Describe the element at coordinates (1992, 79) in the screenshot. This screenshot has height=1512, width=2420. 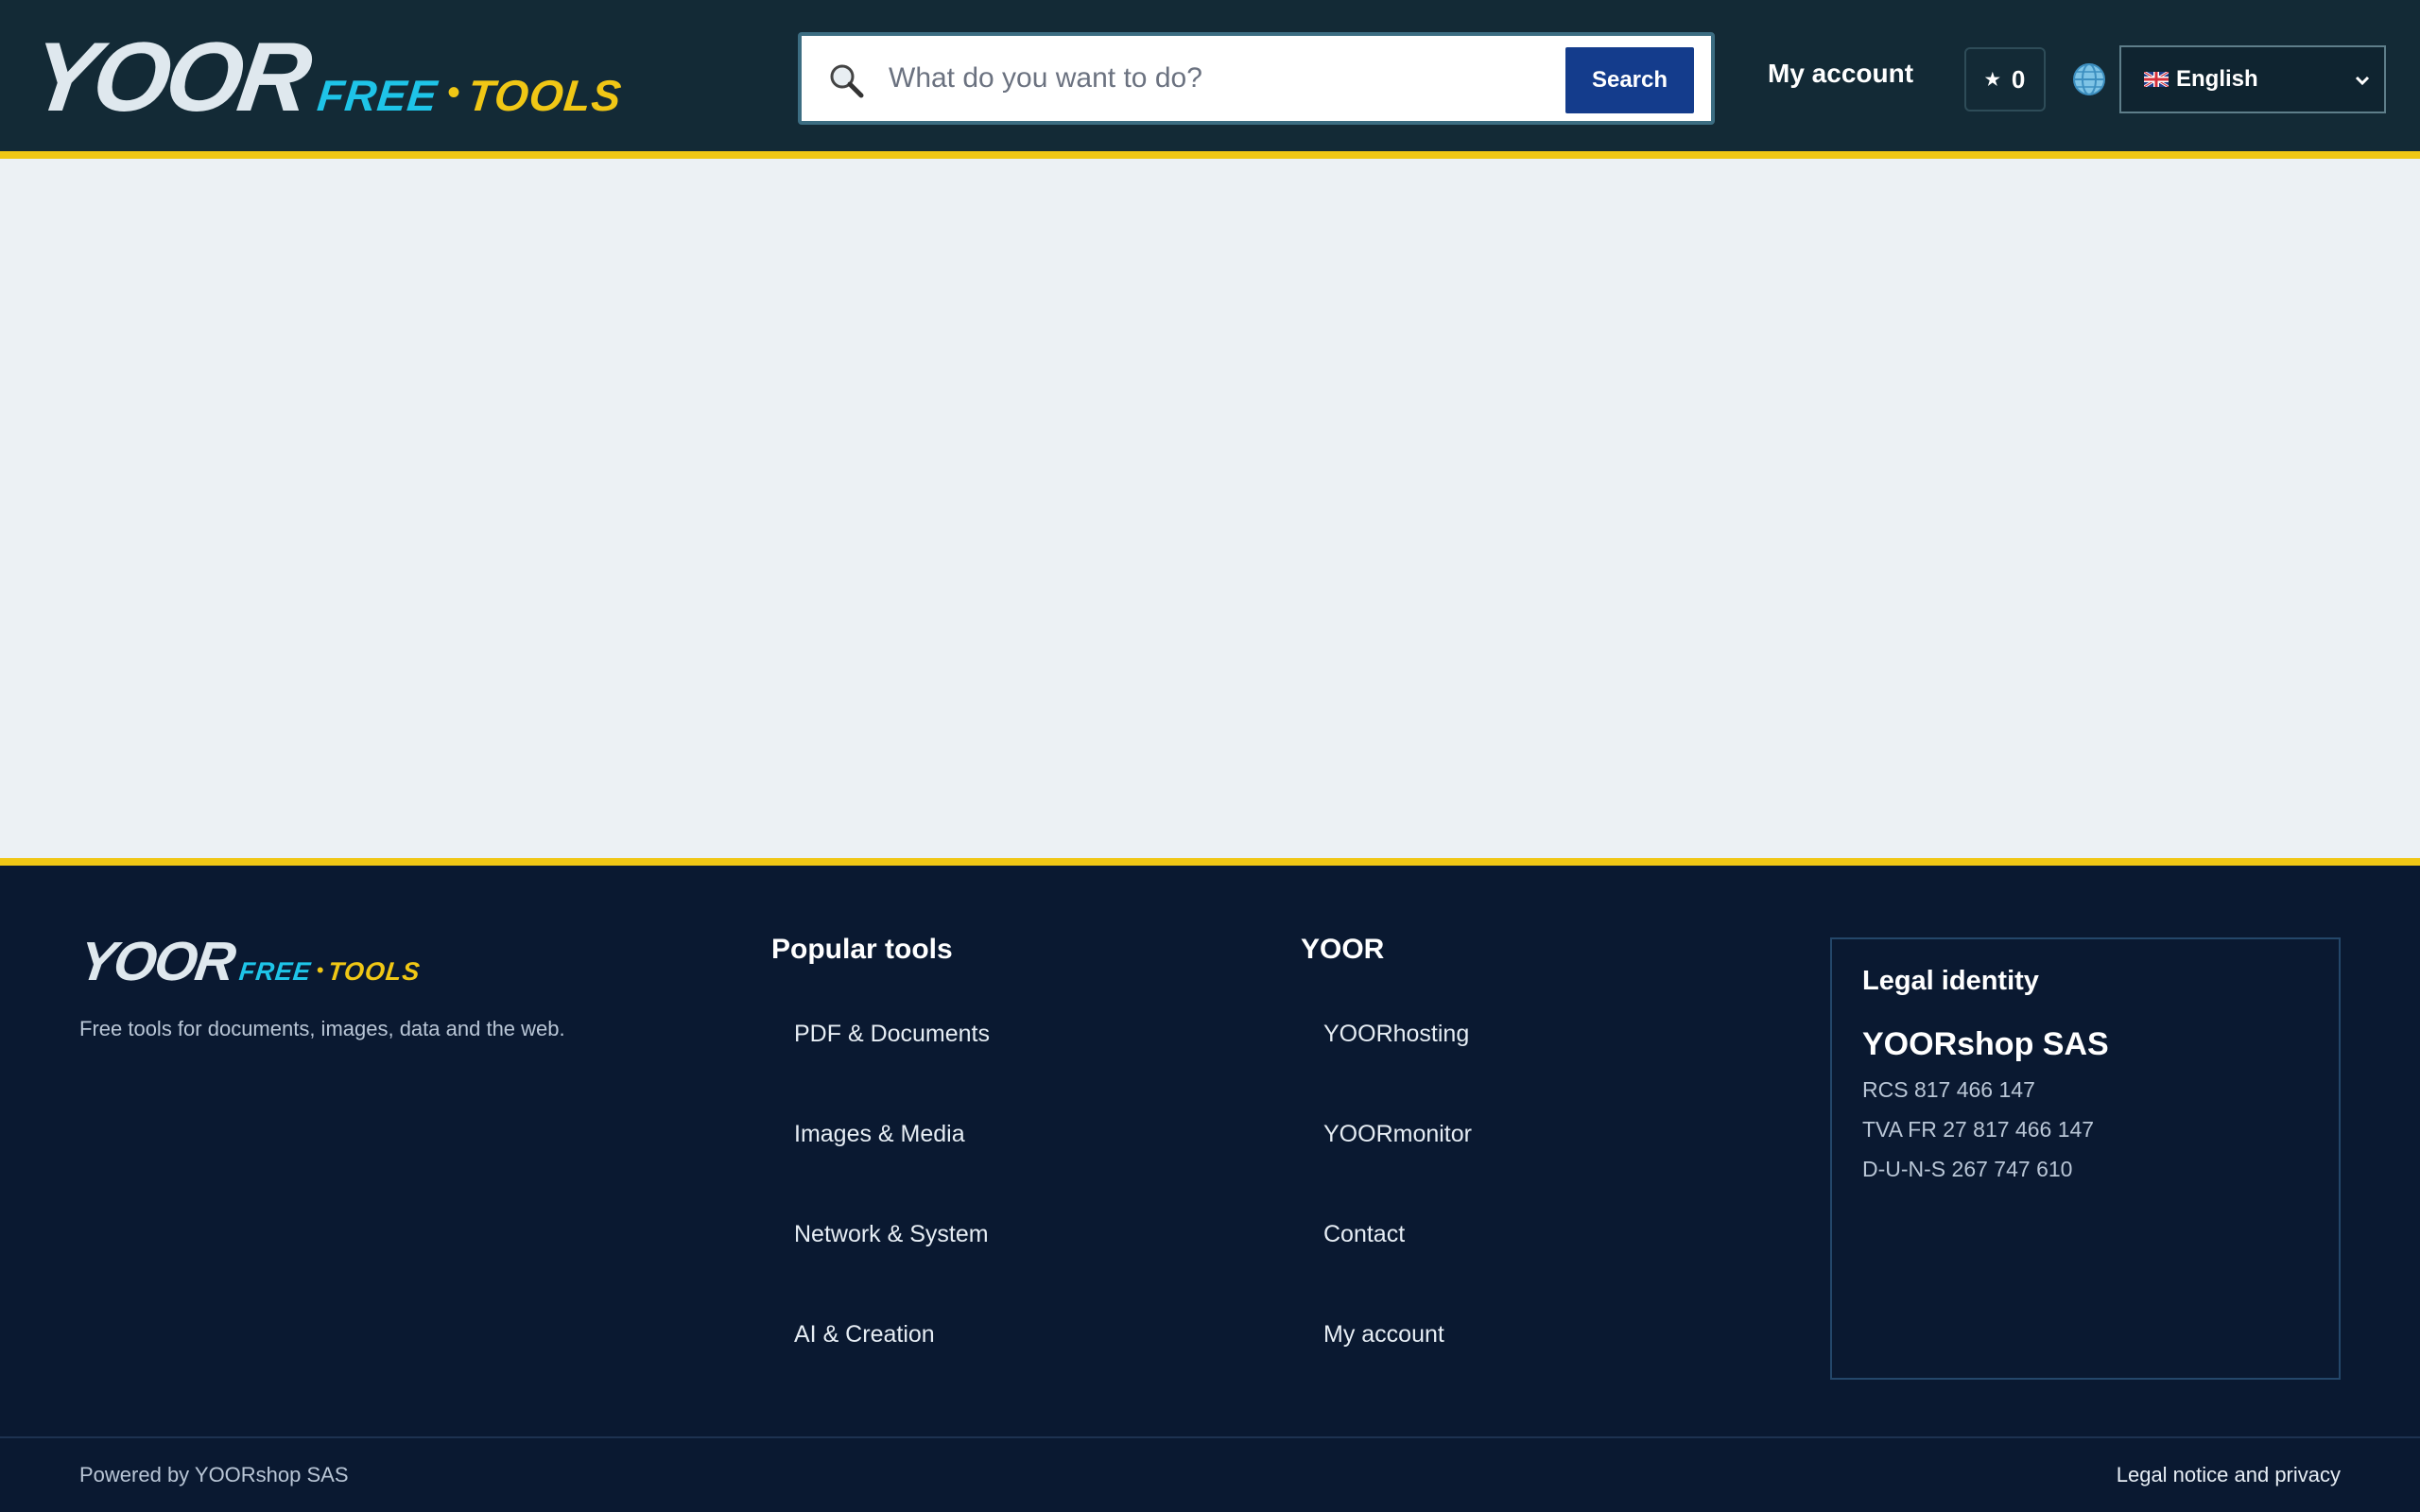
I see `star-icon: ★` at that location.